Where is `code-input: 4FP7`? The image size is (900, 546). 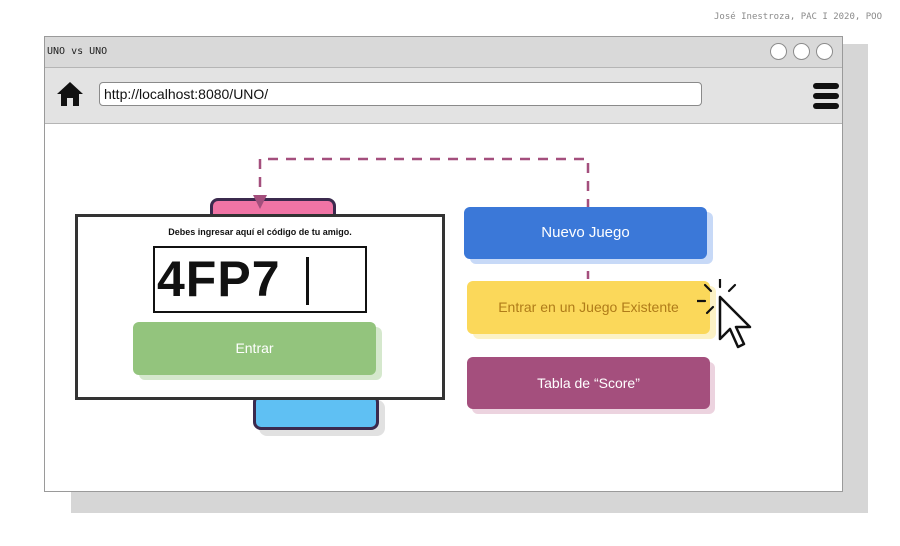 code-input: 4FP7 is located at coordinates (260, 279).